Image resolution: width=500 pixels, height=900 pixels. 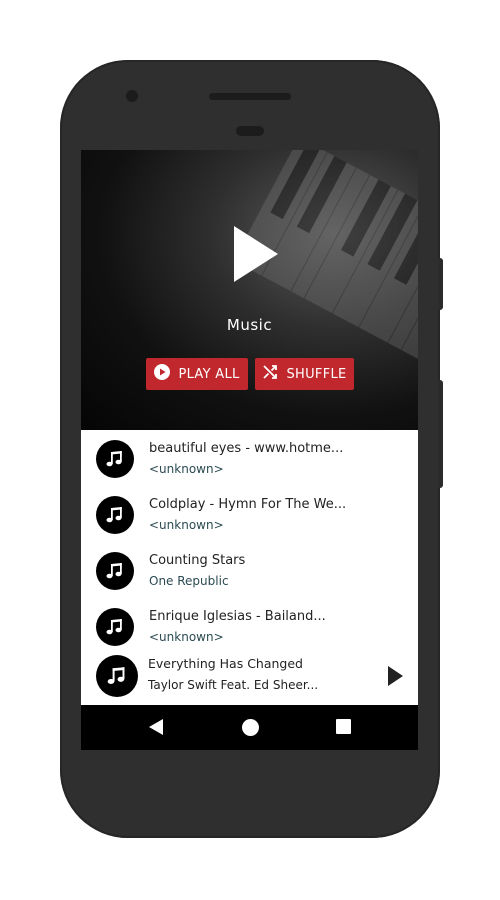 I want to click on play-all-label: PLAY ALL, so click(x=209, y=374).